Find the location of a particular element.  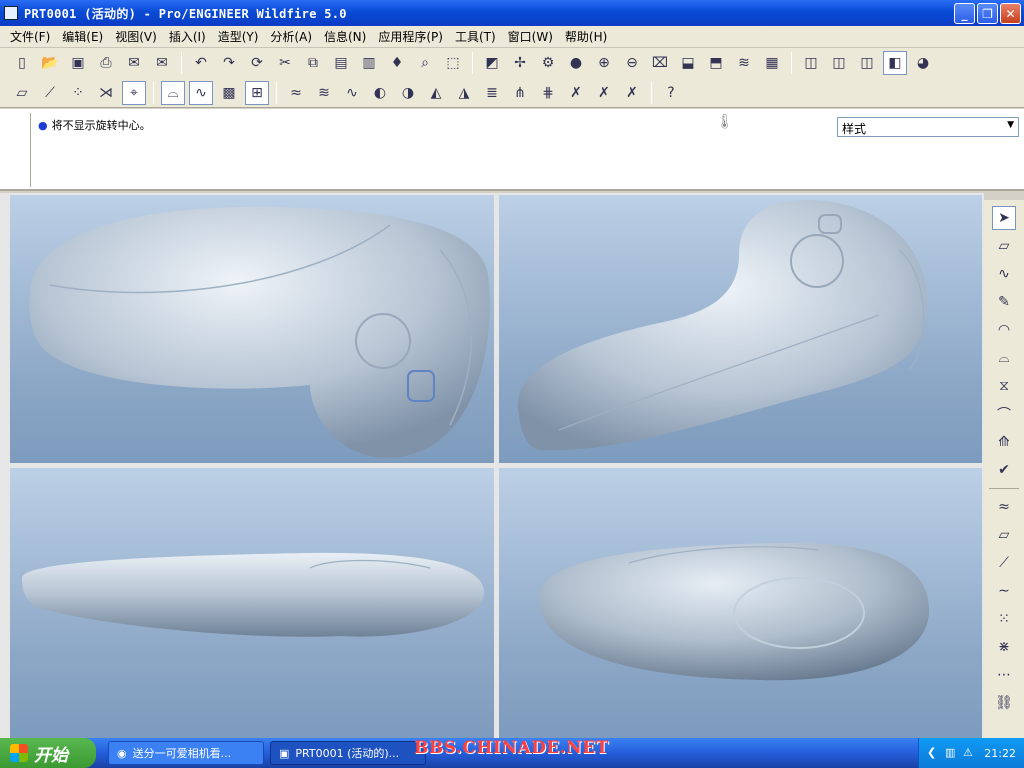

menu-applications: 应用程序(P) is located at coordinates (410, 36).